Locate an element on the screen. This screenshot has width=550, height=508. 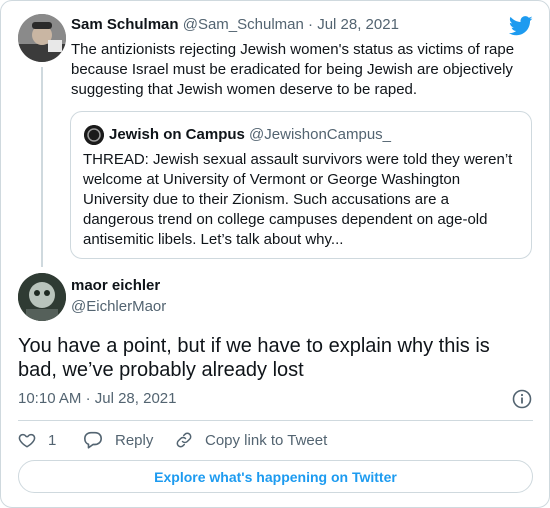
speech-bubble-icon is located at coordinates (93, 440).